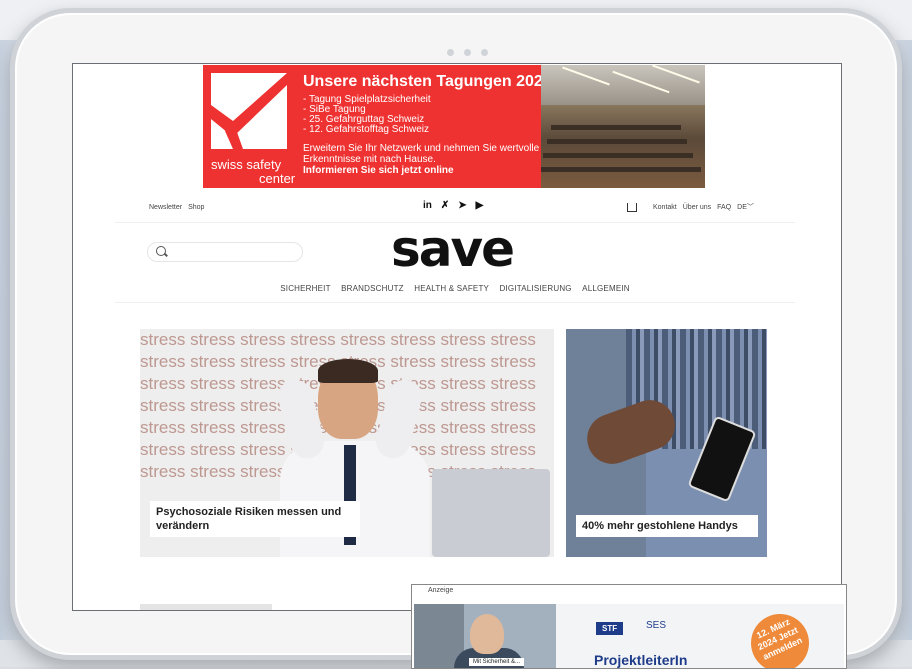 This screenshot has width=912, height=669. I want to click on youtube-icon: ▶, so click(480, 205).